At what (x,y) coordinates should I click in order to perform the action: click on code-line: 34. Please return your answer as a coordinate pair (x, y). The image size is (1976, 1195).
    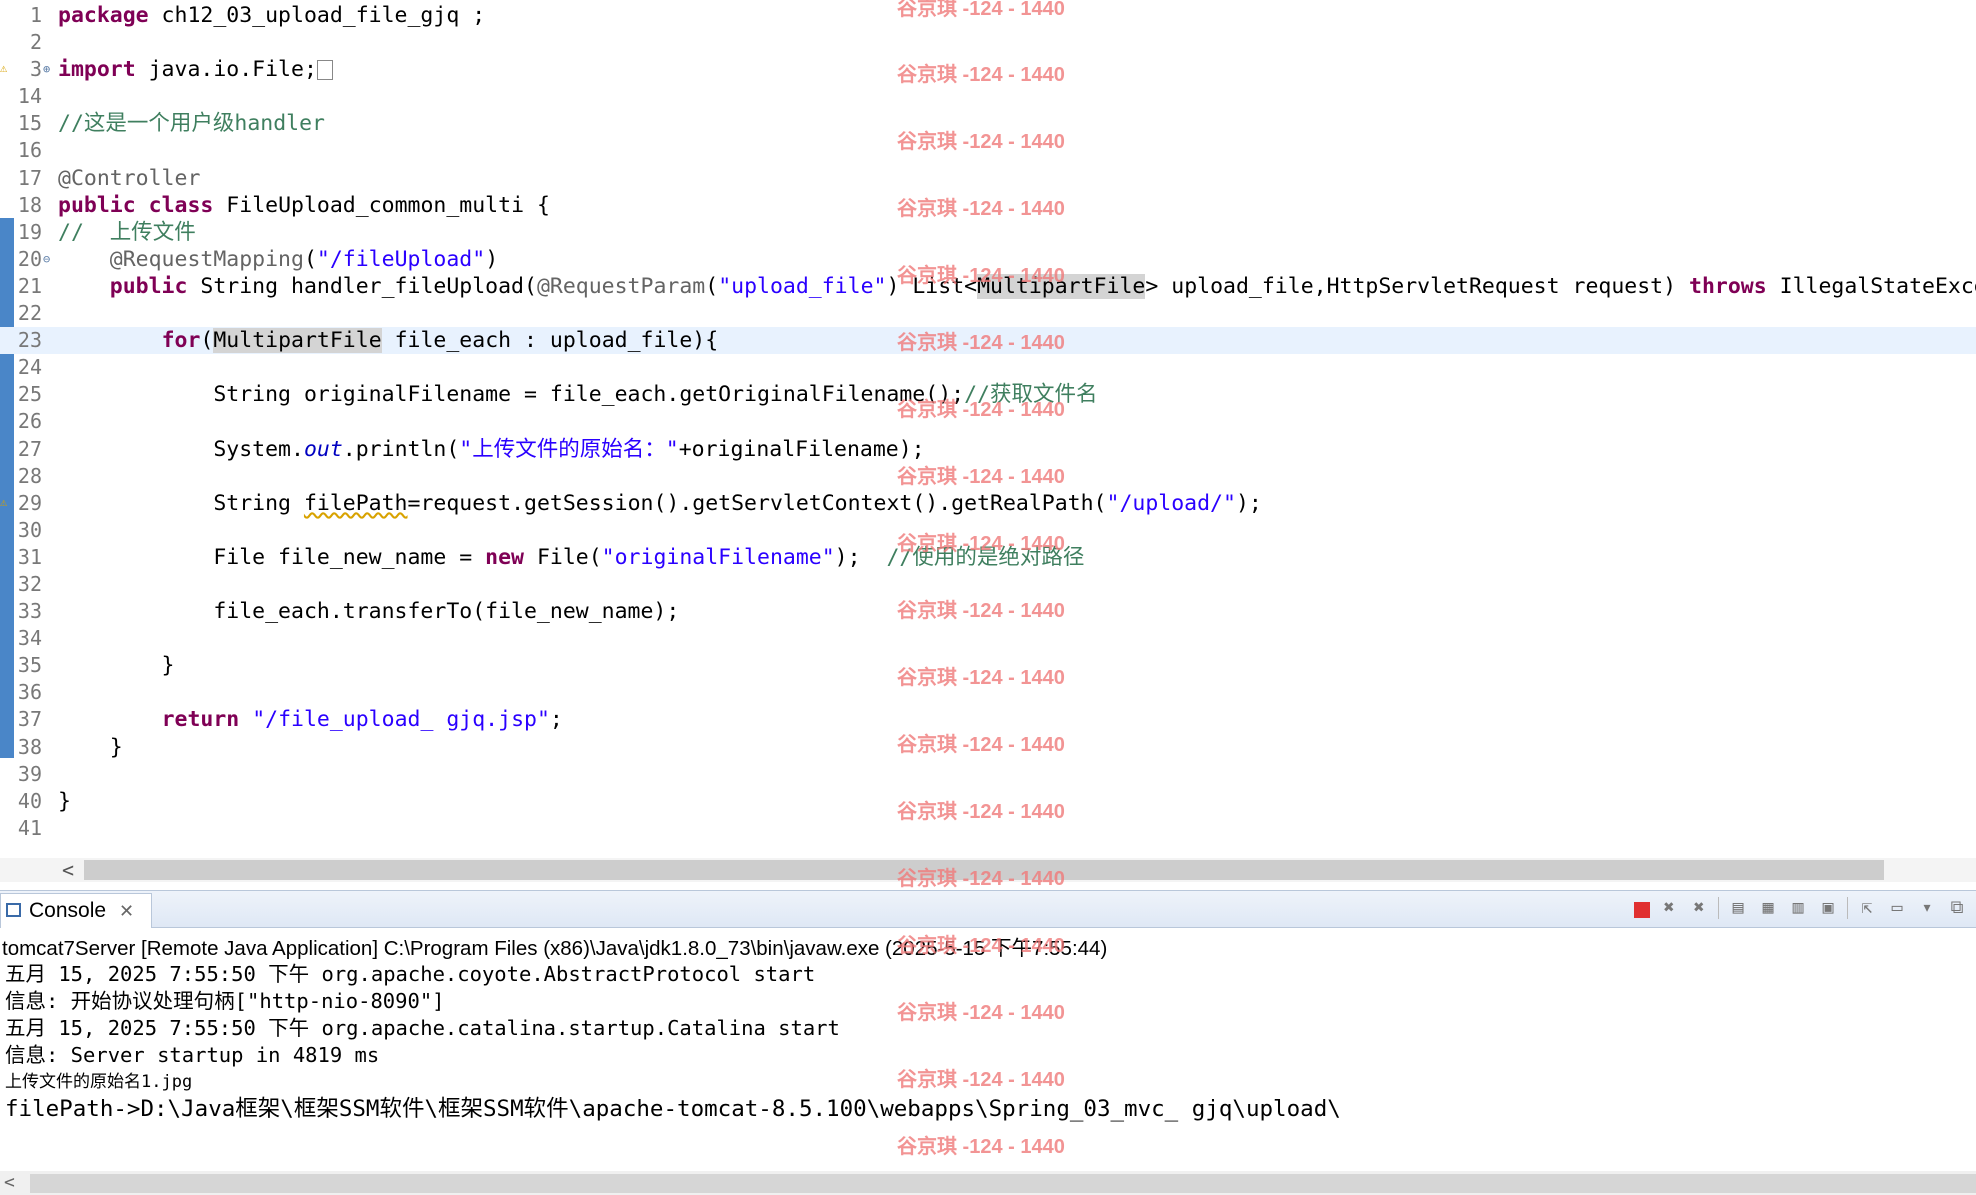
    Looking at the image, I should click on (988, 638).